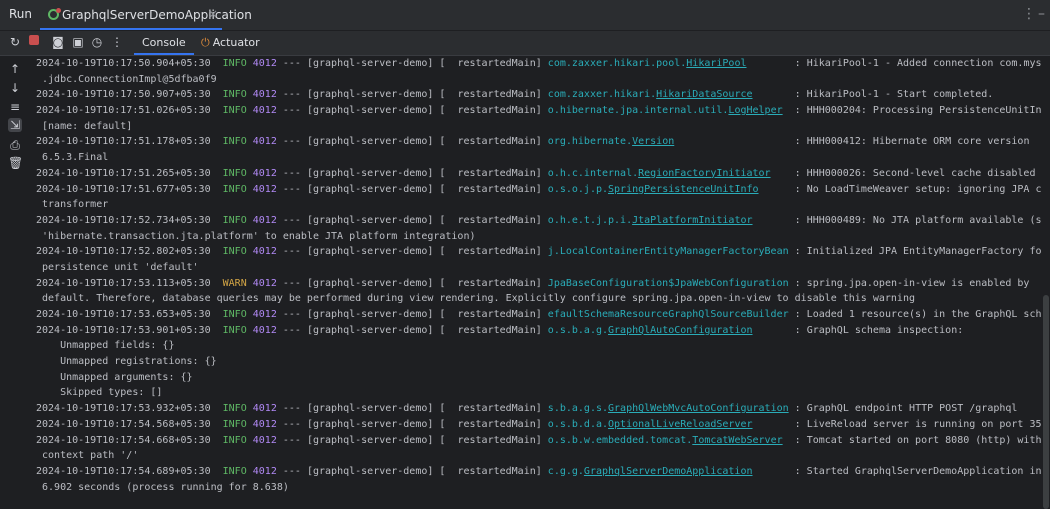 The image size is (1050, 509). I want to click on more-options-icon: ⋮, so click(1029, 14).